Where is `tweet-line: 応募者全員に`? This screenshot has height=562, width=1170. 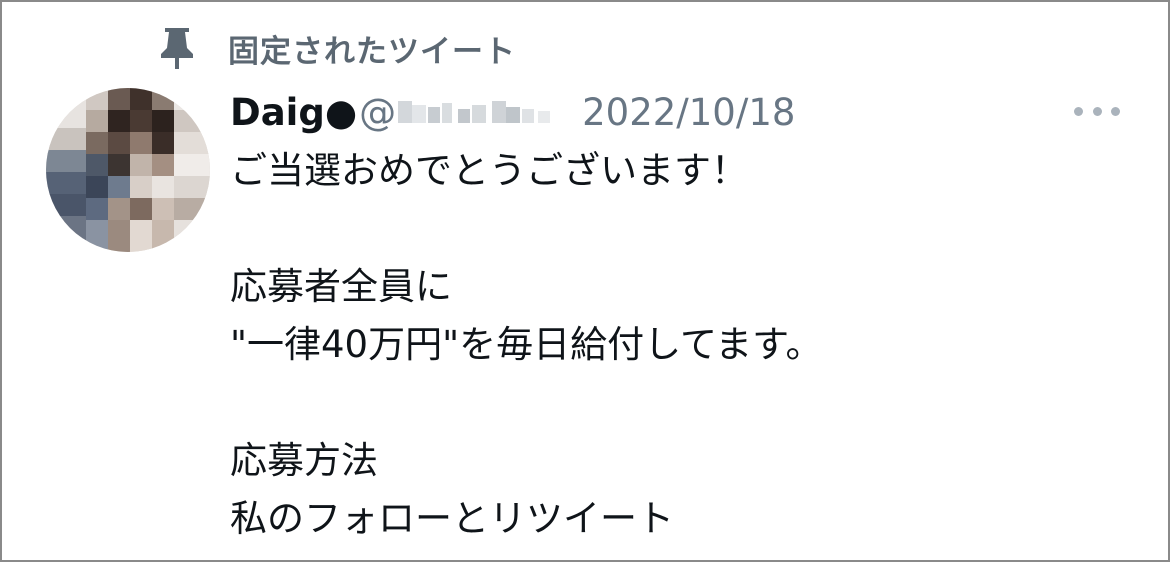
tweet-line: 応募者全員に is located at coordinates (341, 286).